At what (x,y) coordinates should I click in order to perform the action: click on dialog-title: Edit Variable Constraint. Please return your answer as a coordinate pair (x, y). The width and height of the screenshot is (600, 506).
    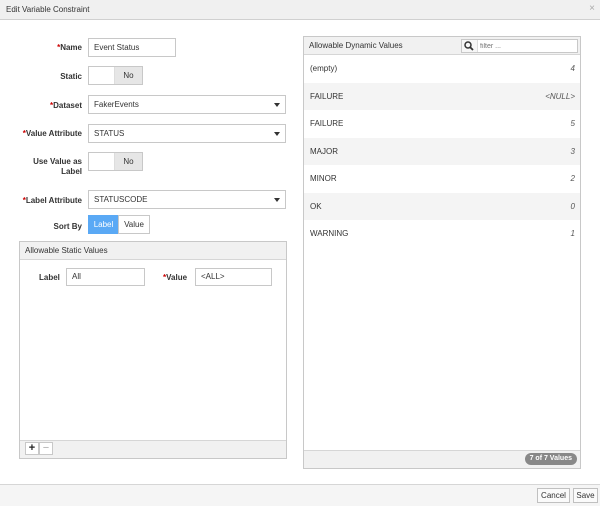
    Looking at the image, I should click on (48, 9).